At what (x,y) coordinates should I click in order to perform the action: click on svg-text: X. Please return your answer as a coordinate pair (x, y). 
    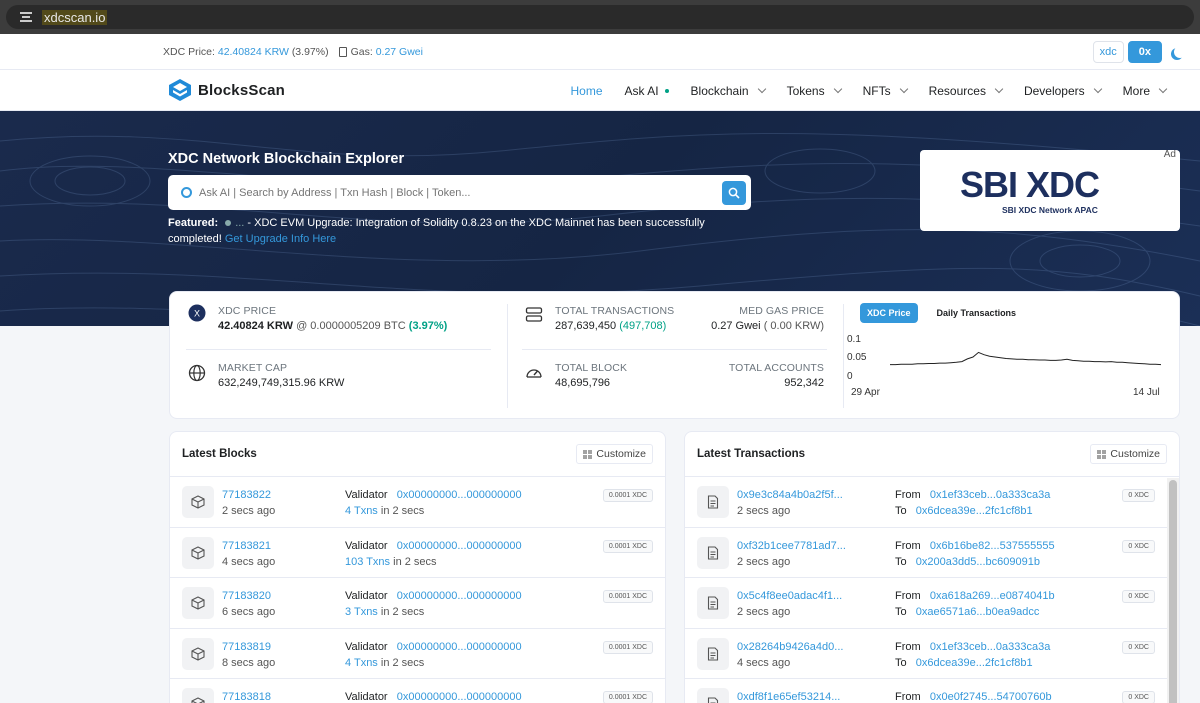
    Looking at the image, I should click on (197, 314).